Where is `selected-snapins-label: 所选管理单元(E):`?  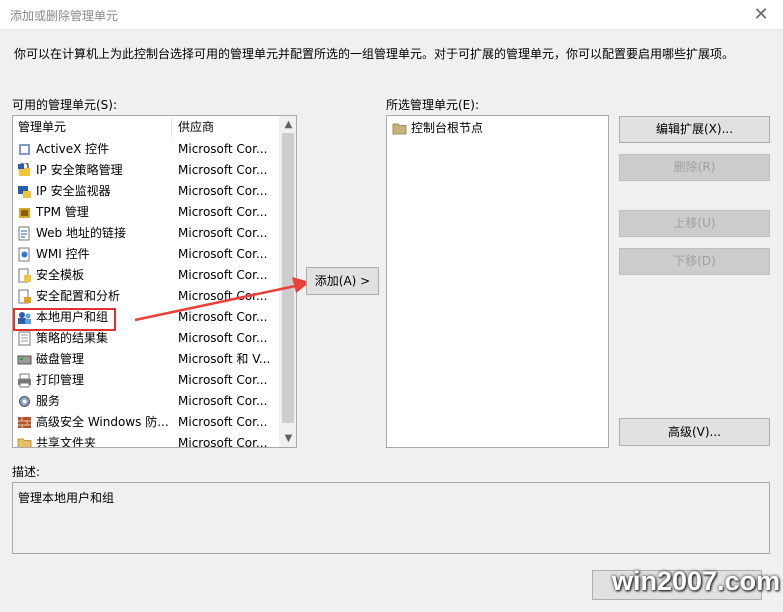 selected-snapins-label: 所选管理单元(E): is located at coordinates (432, 105).